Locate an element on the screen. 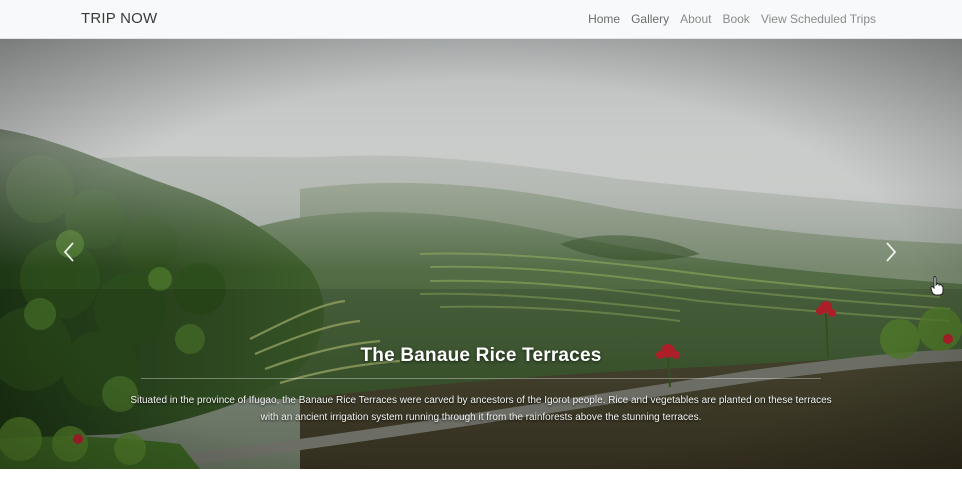 The width and height of the screenshot is (962, 499). nav-link-about: About is located at coordinates (695, 19).